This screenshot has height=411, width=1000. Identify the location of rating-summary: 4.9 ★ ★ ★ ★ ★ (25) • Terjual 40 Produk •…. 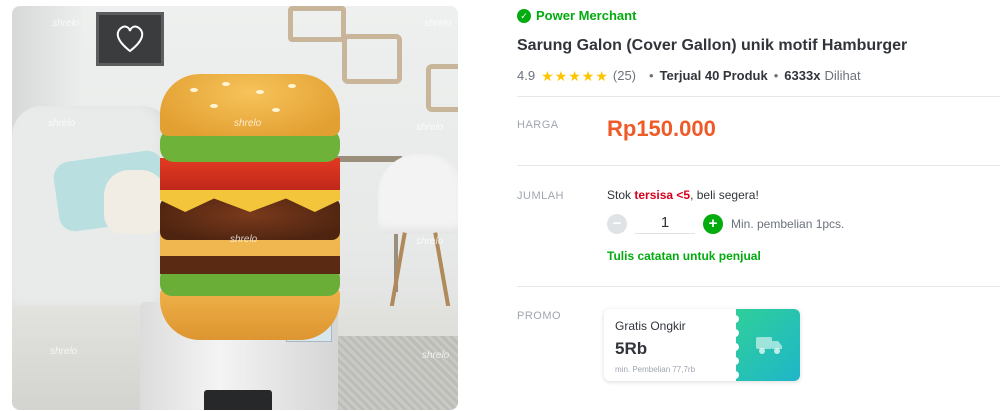
(689, 75).